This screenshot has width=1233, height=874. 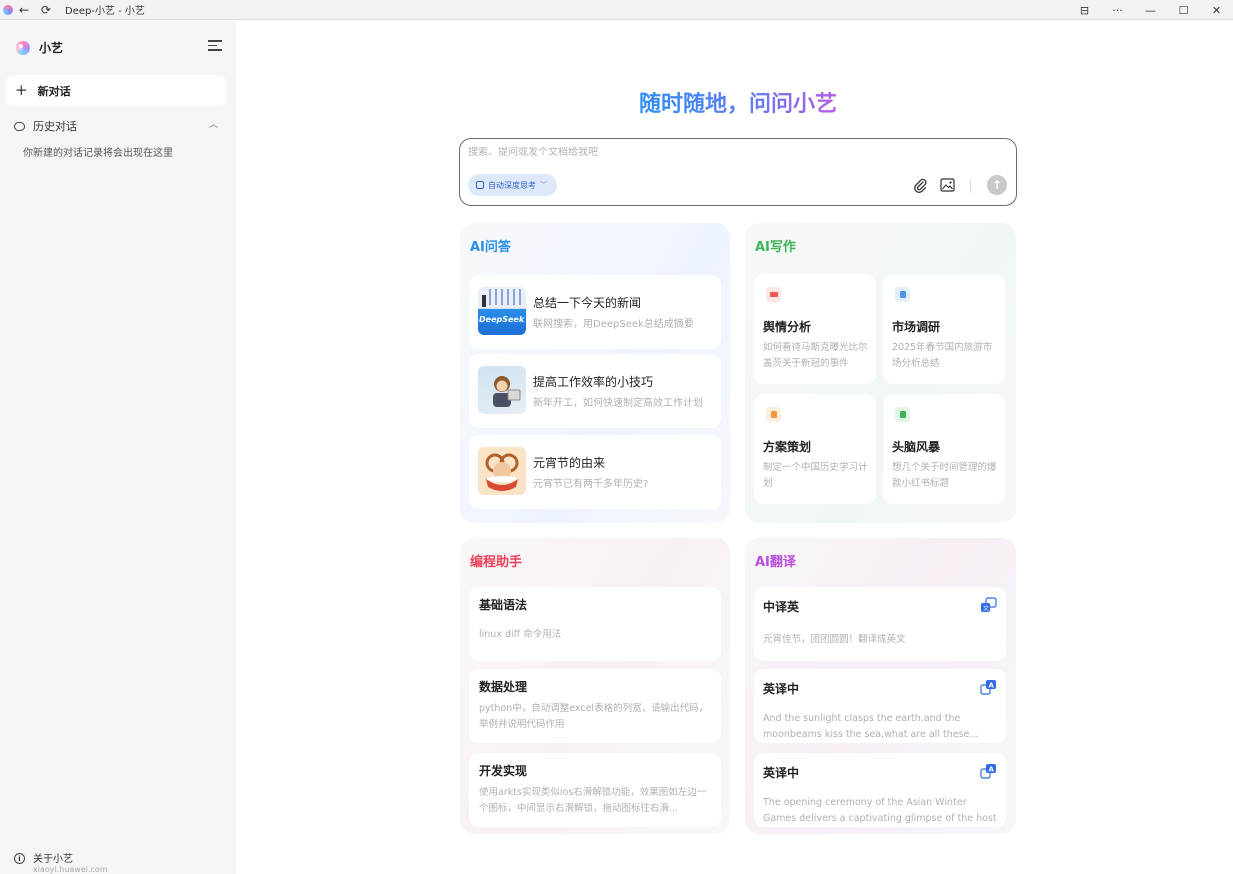 I want to click on more-options-icon: ···, so click(x=1117, y=10).